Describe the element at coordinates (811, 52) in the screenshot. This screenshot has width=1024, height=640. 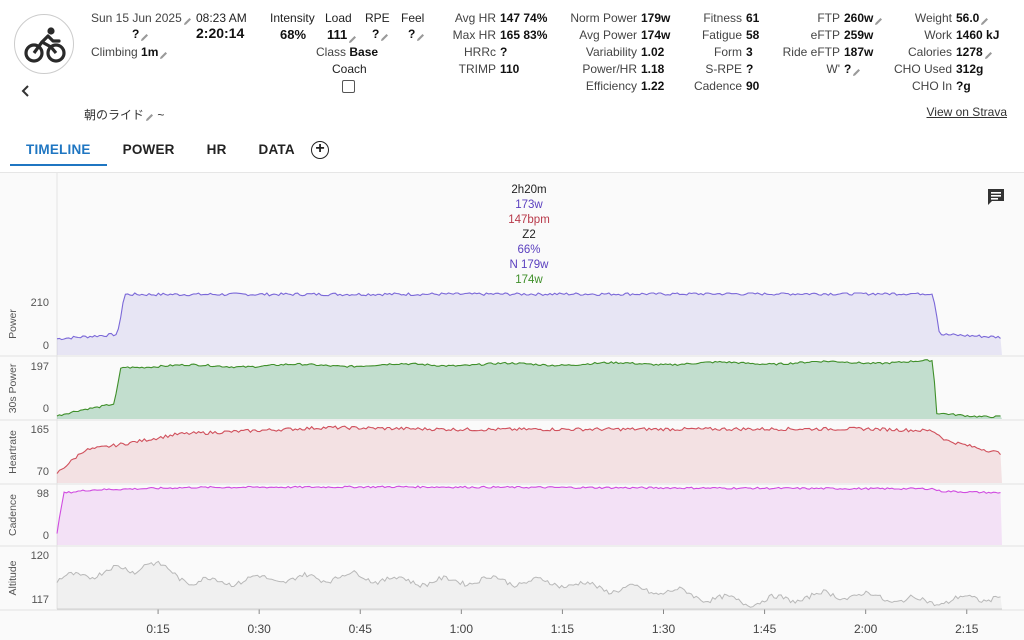
I see `stat-label: Ride eFTP` at that location.